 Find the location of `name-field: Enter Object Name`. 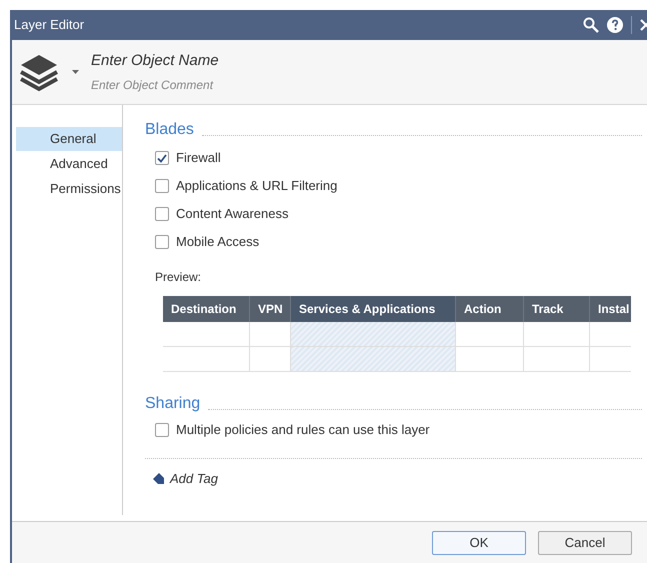

name-field: Enter Object Name is located at coordinates (241, 61).